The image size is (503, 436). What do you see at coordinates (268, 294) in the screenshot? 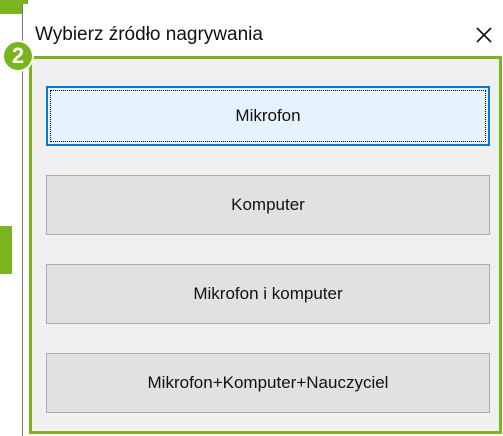
I see `microphone-and-computer-button: Mikrofon i komputer` at bounding box center [268, 294].